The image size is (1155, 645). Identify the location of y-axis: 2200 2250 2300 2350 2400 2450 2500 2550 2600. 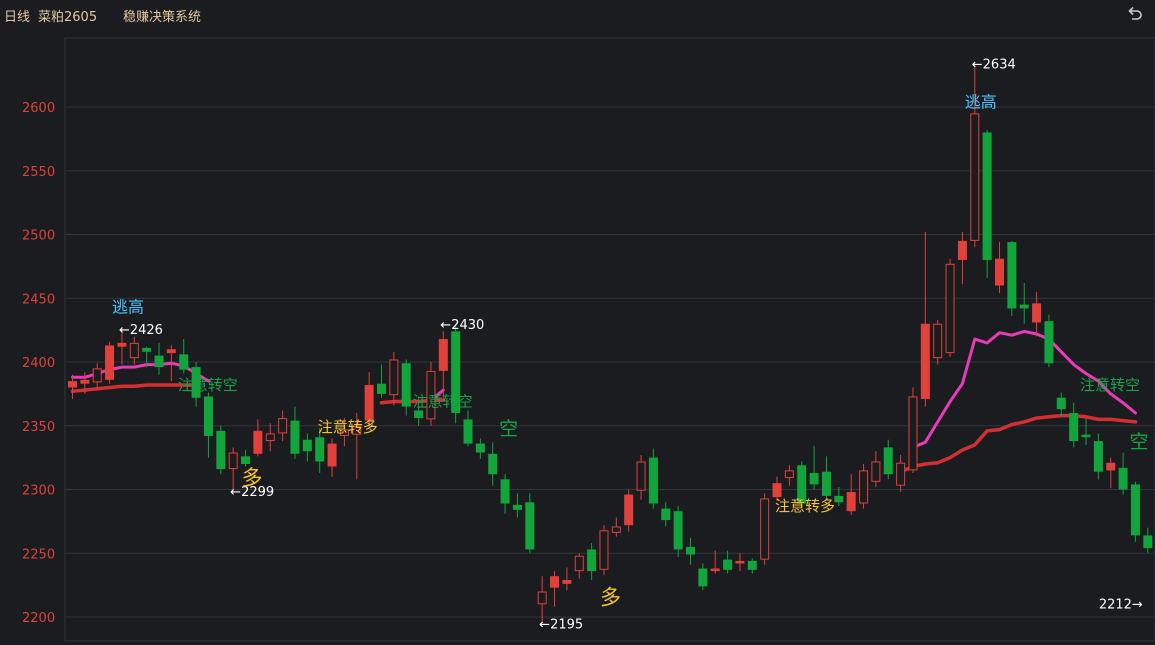
(38, 363).